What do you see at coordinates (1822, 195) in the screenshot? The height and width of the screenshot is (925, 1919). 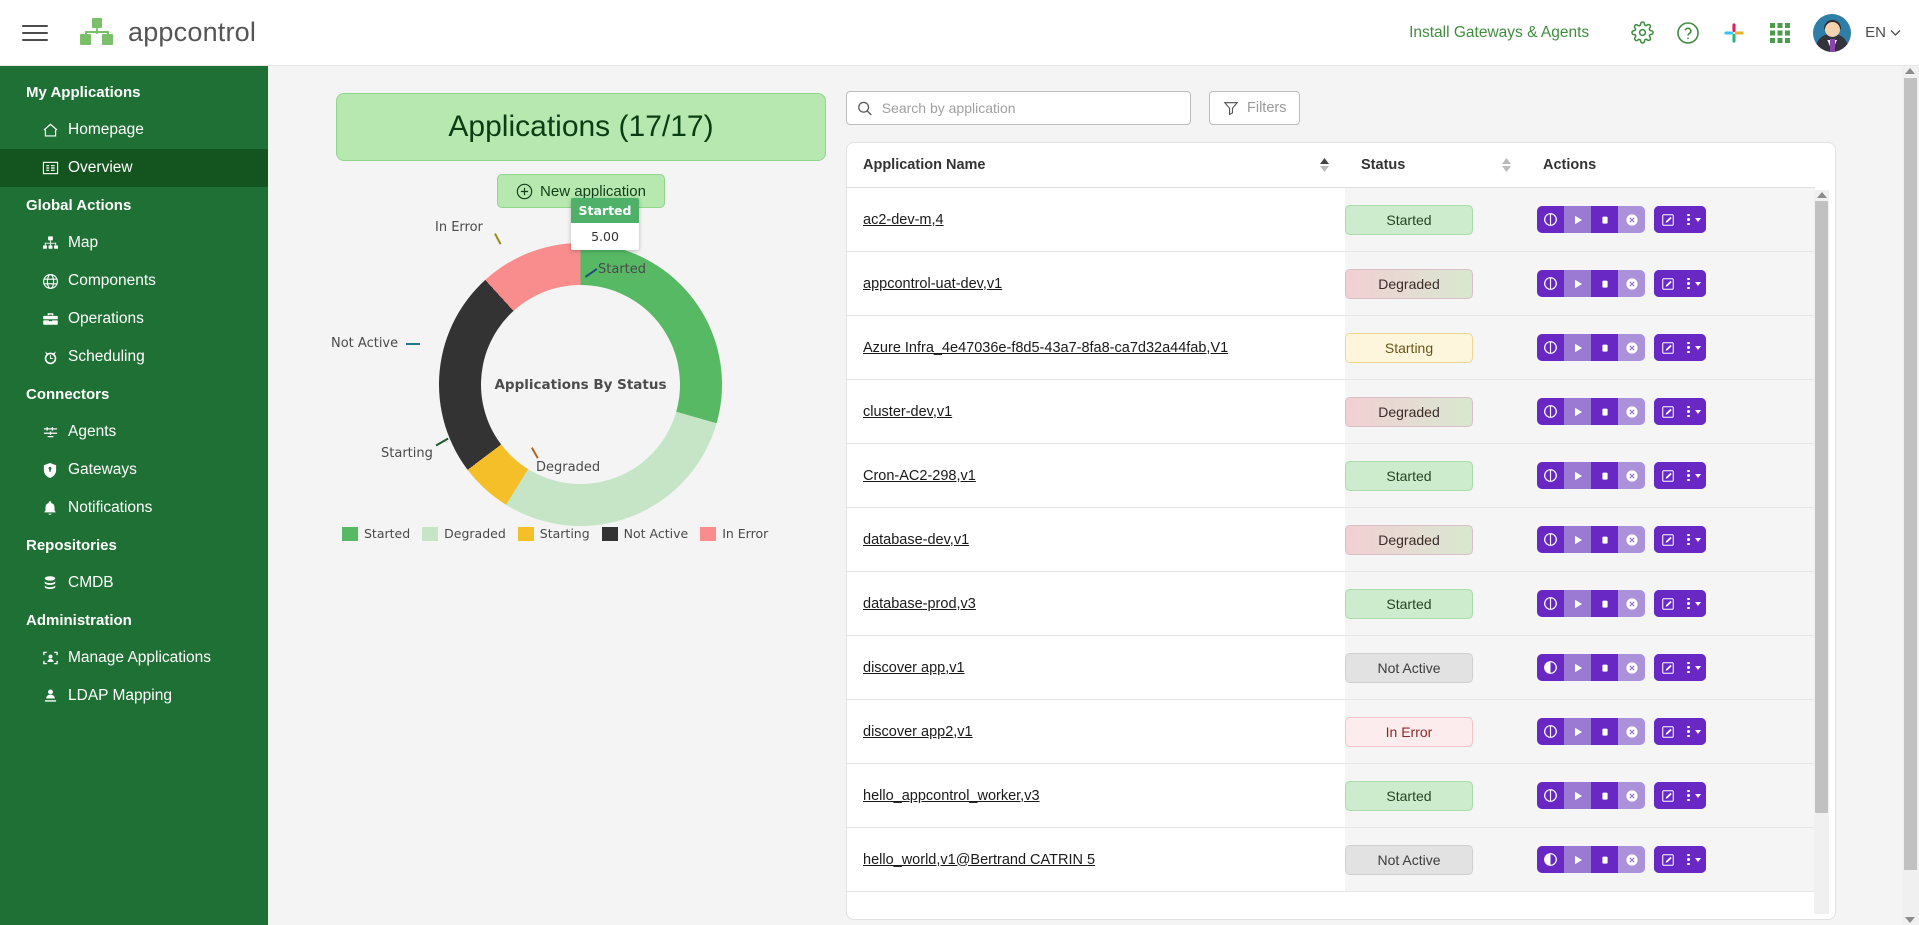 I see `table-scroll-up-arrow` at bounding box center [1822, 195].